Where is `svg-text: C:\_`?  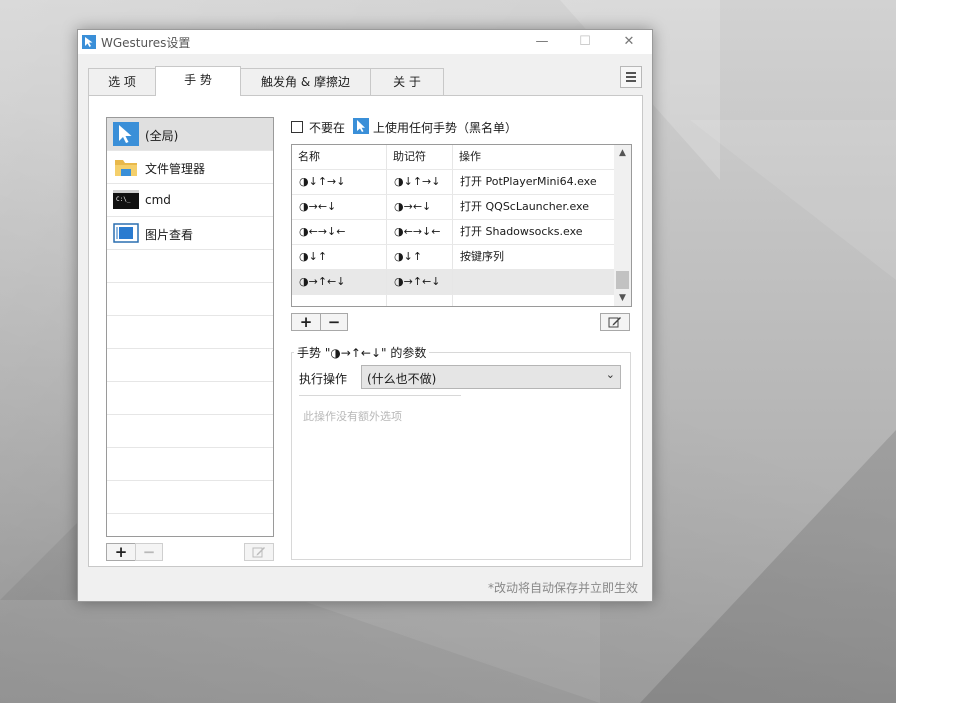
svg-text: C:\_ is located at coordinates (123, 199).